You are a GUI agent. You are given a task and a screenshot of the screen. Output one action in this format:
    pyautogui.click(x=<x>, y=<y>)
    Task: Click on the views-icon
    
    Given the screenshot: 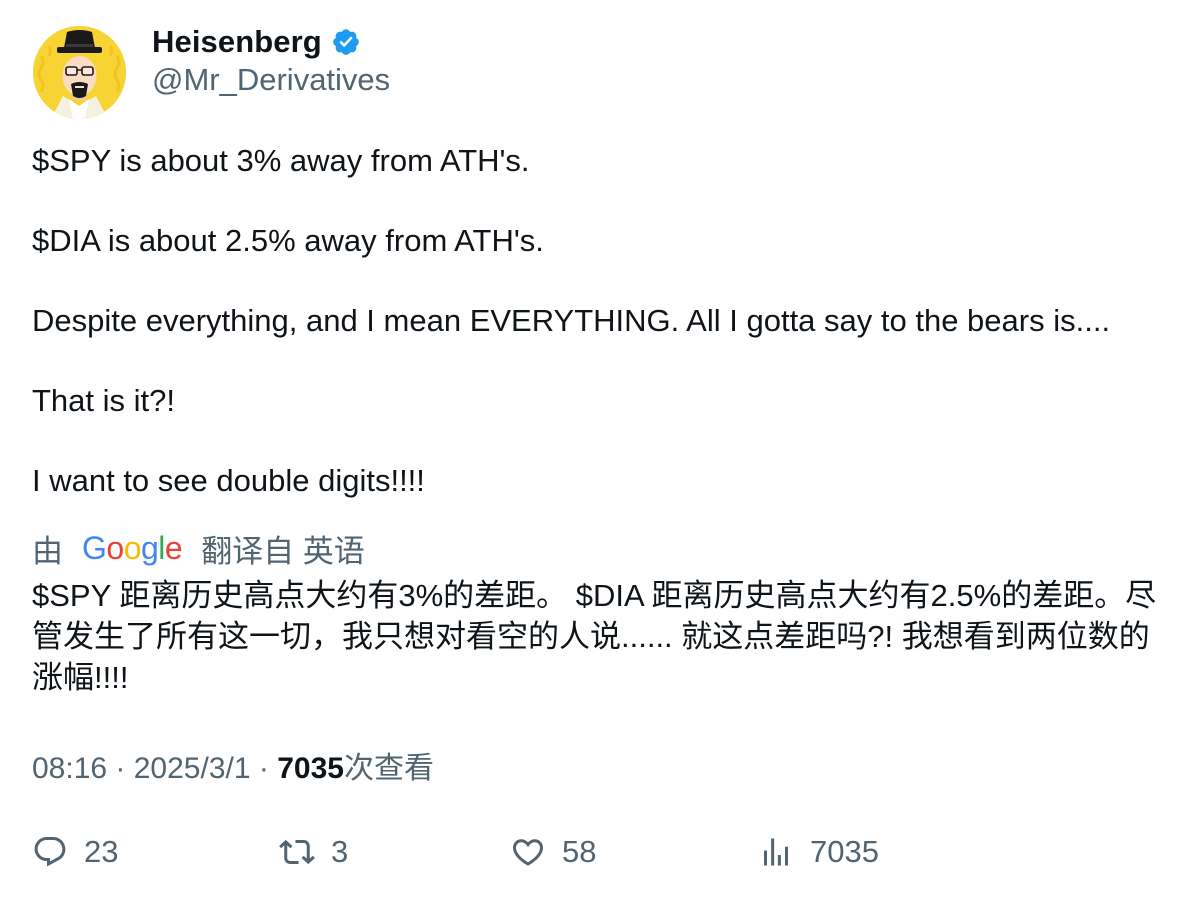 What is the action you would take?
    pyautogui.click(x=776, y=852)
    